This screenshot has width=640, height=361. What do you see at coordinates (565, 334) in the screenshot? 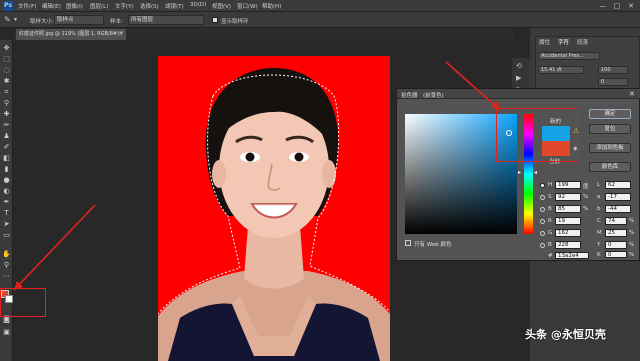
I see `watermark: 头条 @永恒贝壳` at bounding box center [565, 334].